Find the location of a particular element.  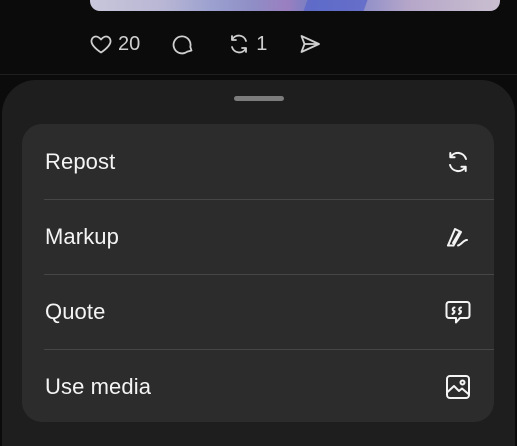

quote-bubble-icon is located at coordinates (458, 312).